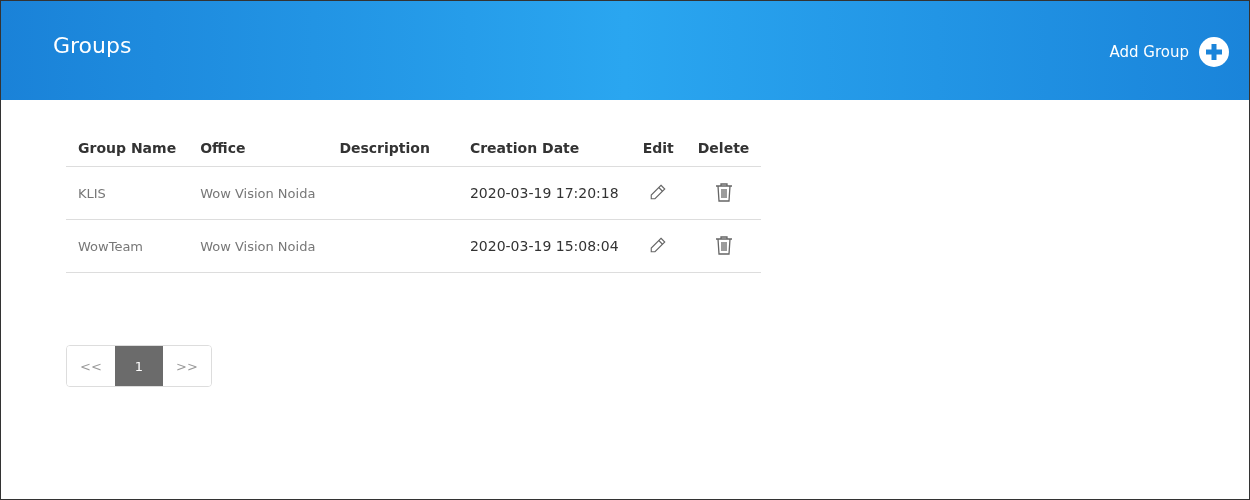 This screenshot has width=1250, height=500. Describe the element at coordinates (92, 45) in the screenshot. I see `page-title: Groups` at that location.